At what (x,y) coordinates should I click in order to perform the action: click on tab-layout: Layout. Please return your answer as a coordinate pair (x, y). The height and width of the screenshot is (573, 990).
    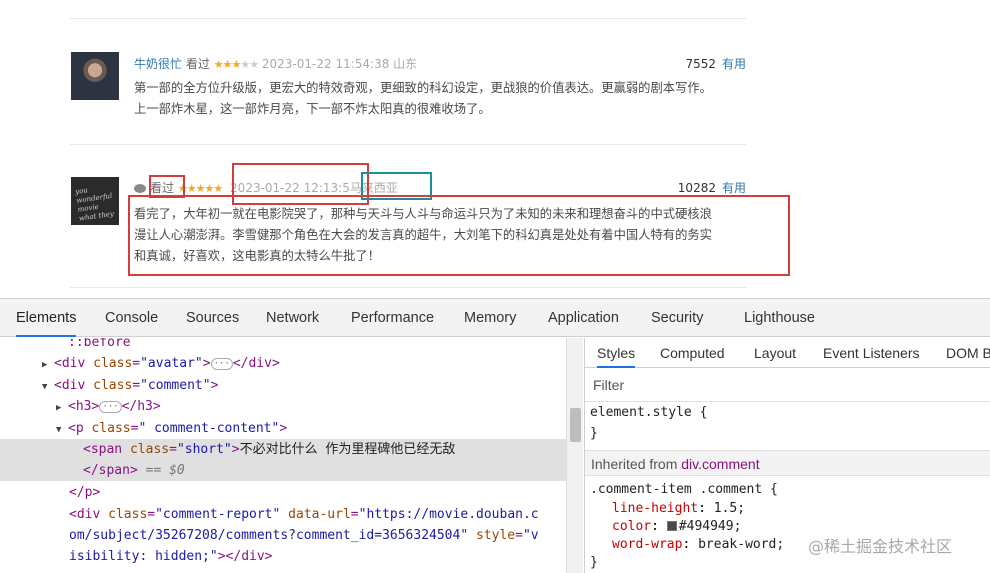
    Looking at the image, I should click on (775, 353).